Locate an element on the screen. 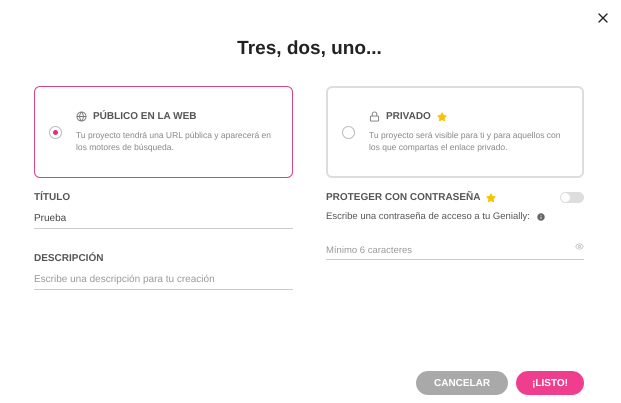 Image resolution: width=621 pixels, height=403 pixels. field-label: TÍTULO is located at coordinates (53, 197).